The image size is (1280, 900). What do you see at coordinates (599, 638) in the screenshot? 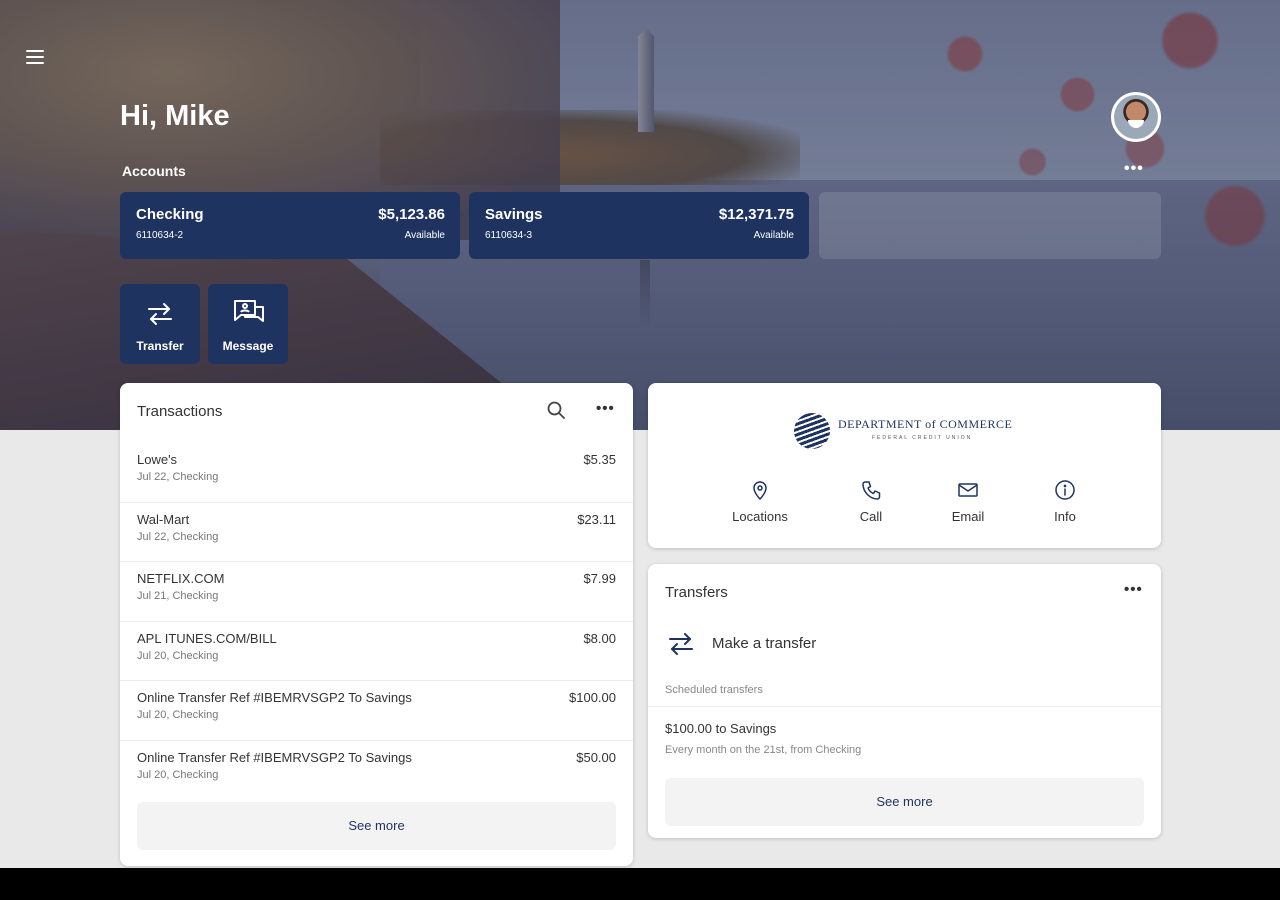
I see `transaction-amount: $8.00` at bounding box center [599, 638].